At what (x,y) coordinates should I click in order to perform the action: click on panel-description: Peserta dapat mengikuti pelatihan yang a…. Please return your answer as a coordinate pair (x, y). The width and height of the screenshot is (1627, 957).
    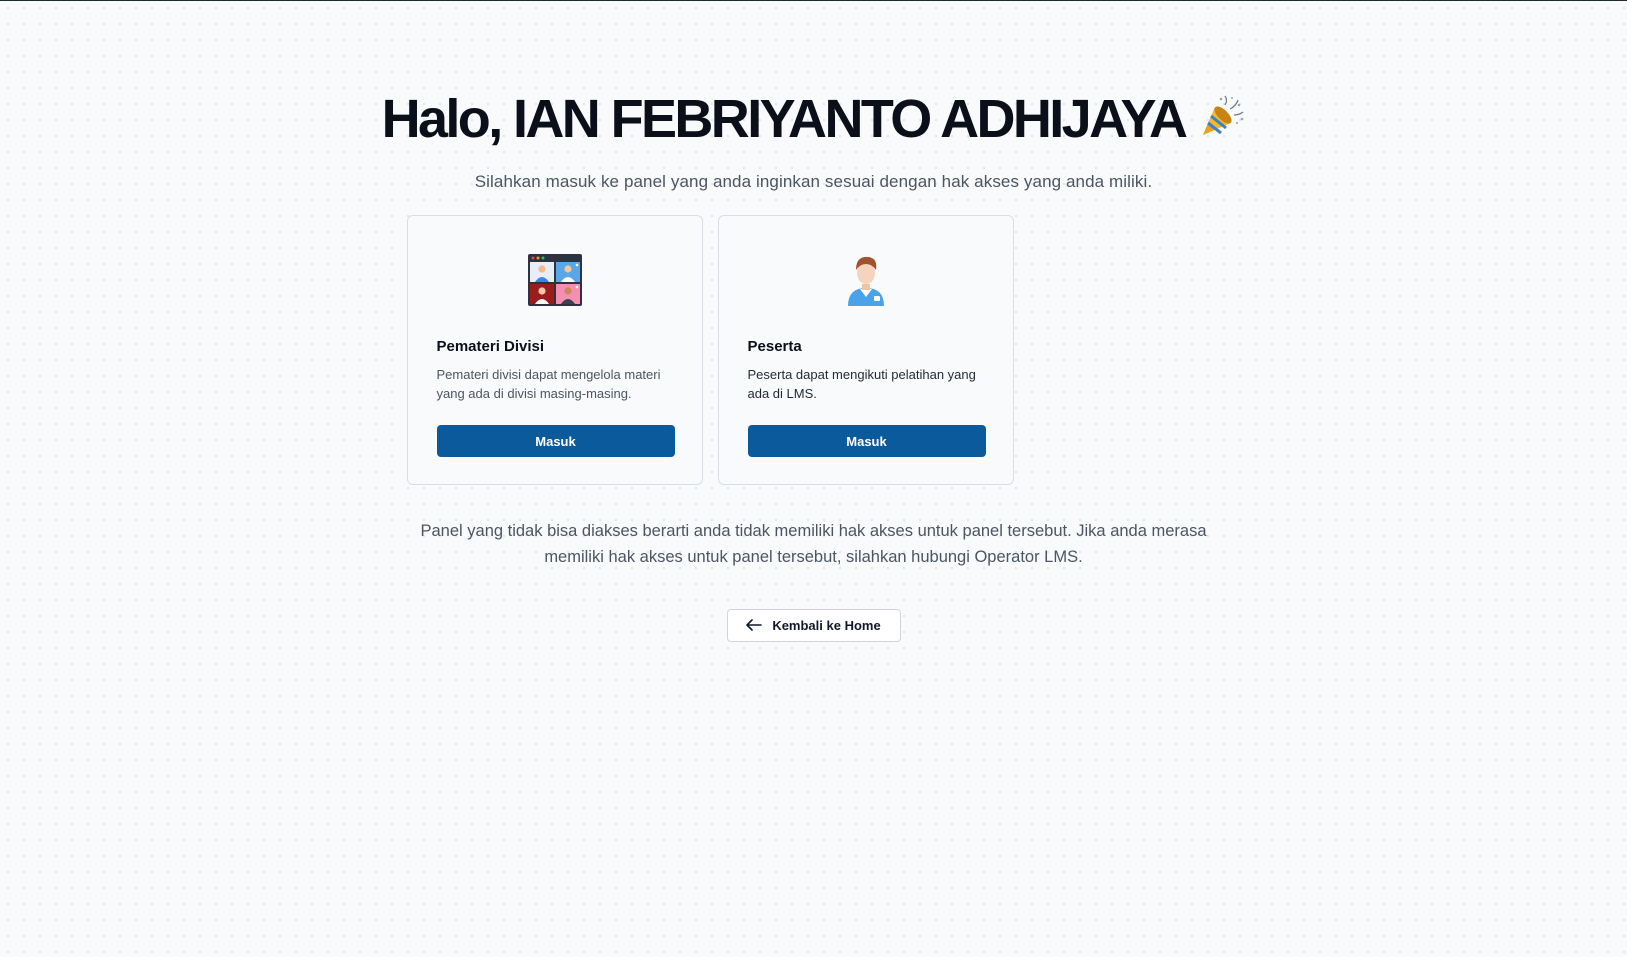
    Looking at the image, I should click on (861, 384).